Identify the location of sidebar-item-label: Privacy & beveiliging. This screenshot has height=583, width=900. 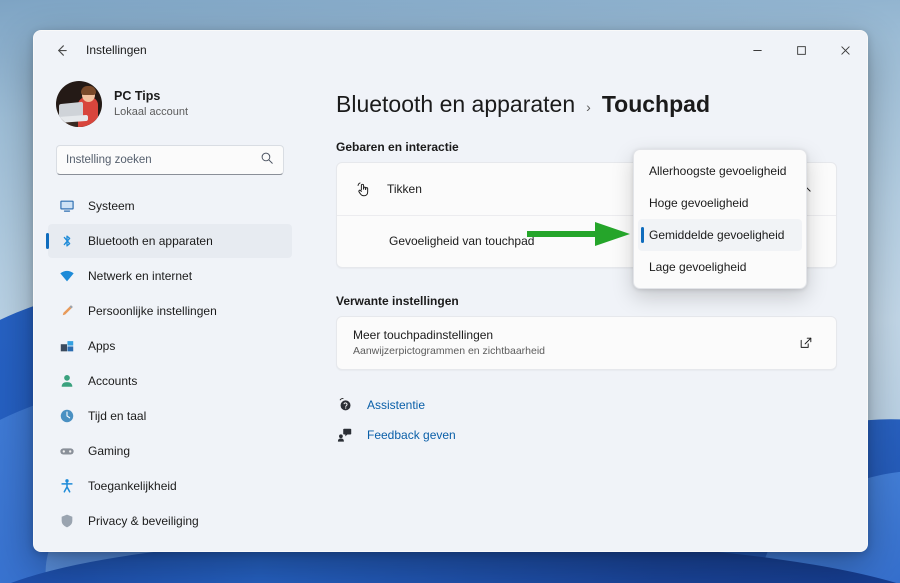
(143, 521).